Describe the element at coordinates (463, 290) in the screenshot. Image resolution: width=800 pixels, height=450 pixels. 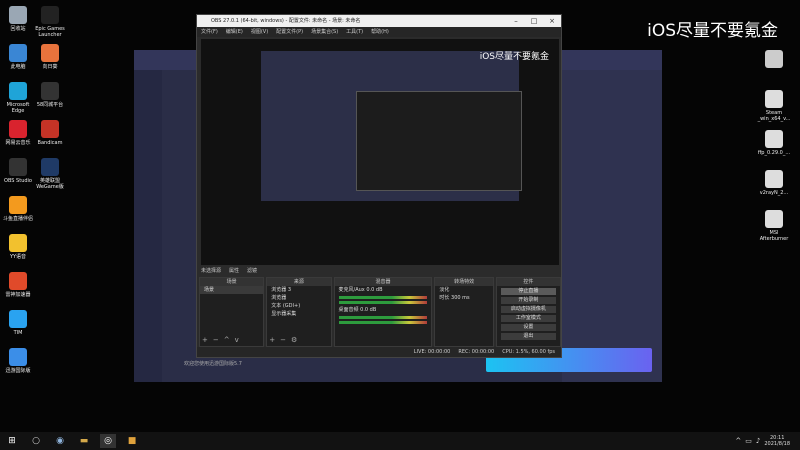
I see `transition-type-select: 淡化` at that location.